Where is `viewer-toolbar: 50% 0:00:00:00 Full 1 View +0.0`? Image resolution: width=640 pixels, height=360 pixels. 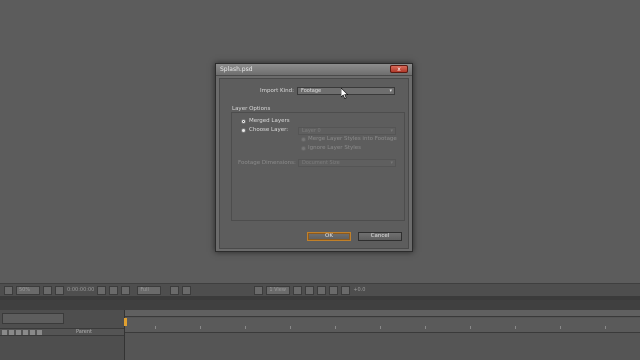
viewer-toolbar: 50% 0:00:00:00 Full 1 View +0.0 is located at coordinates (320, 289).